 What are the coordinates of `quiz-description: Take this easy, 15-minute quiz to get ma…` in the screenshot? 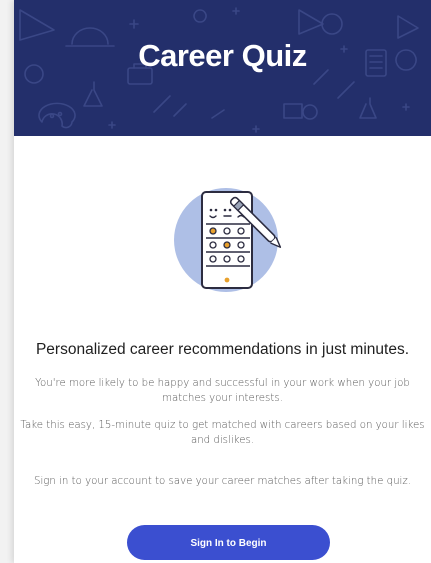 It's located at (222, 433).